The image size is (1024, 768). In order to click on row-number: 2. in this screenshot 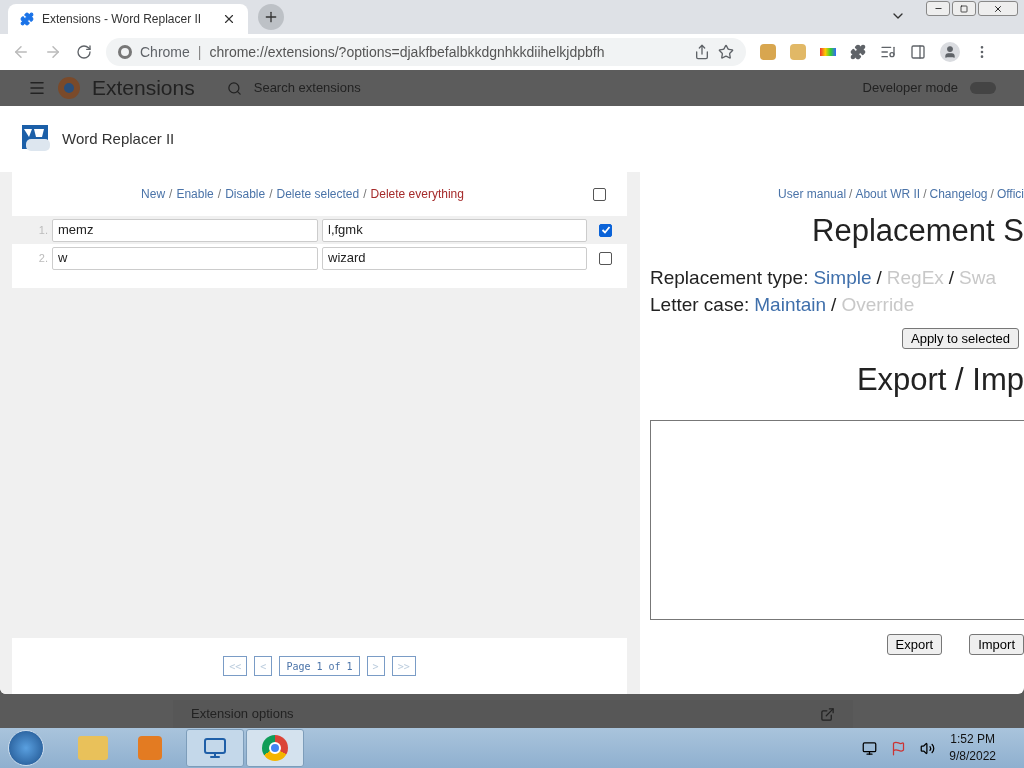, I will do `click(42, 258)`.